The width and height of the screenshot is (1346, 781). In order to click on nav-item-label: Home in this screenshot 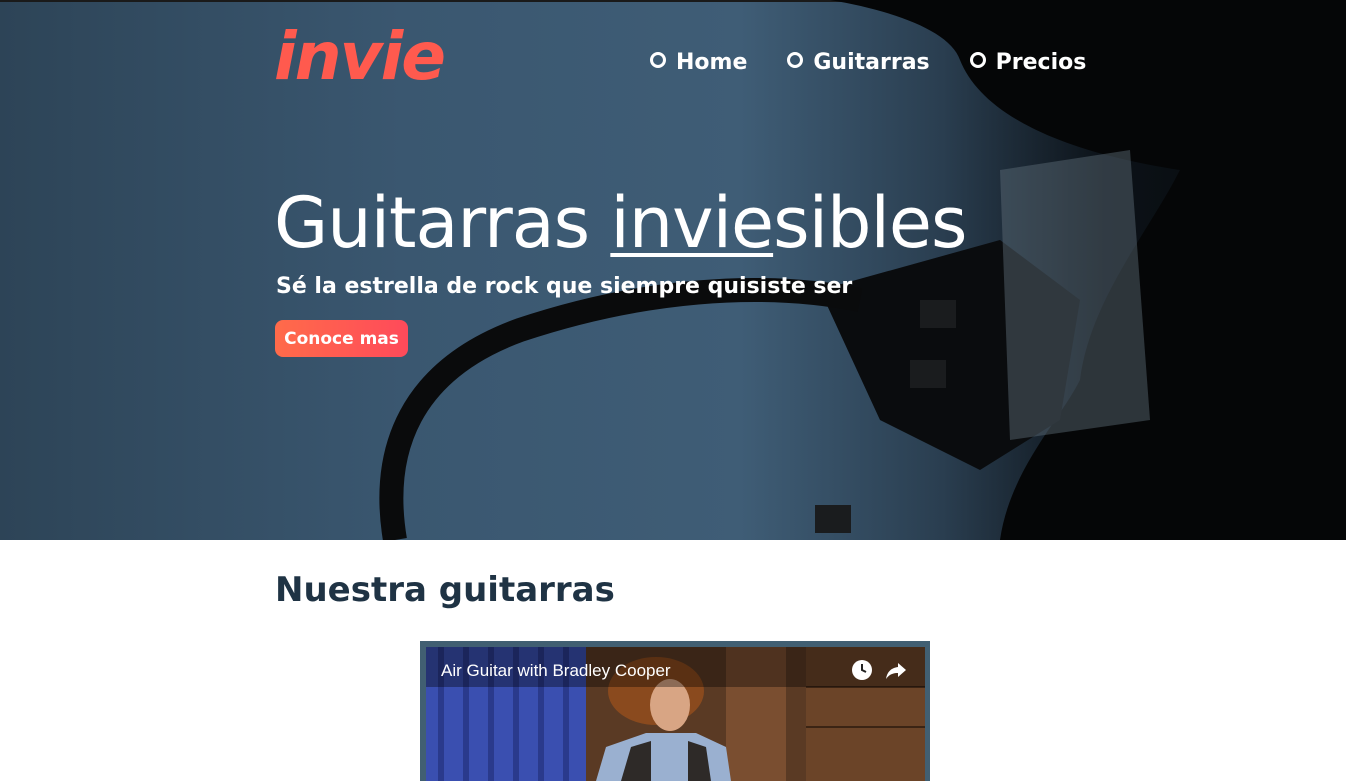, I will do `click(712, 62)`.